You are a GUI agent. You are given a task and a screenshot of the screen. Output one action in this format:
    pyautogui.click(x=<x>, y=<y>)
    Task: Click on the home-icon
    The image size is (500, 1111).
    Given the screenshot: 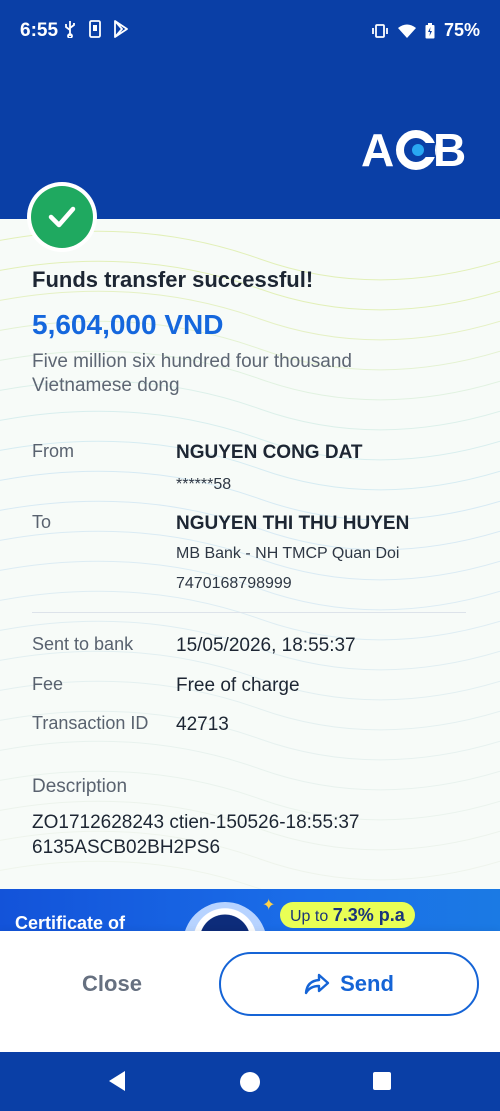 What is the action you would take?
    pyautogui.click(x=250, y=1082)
    